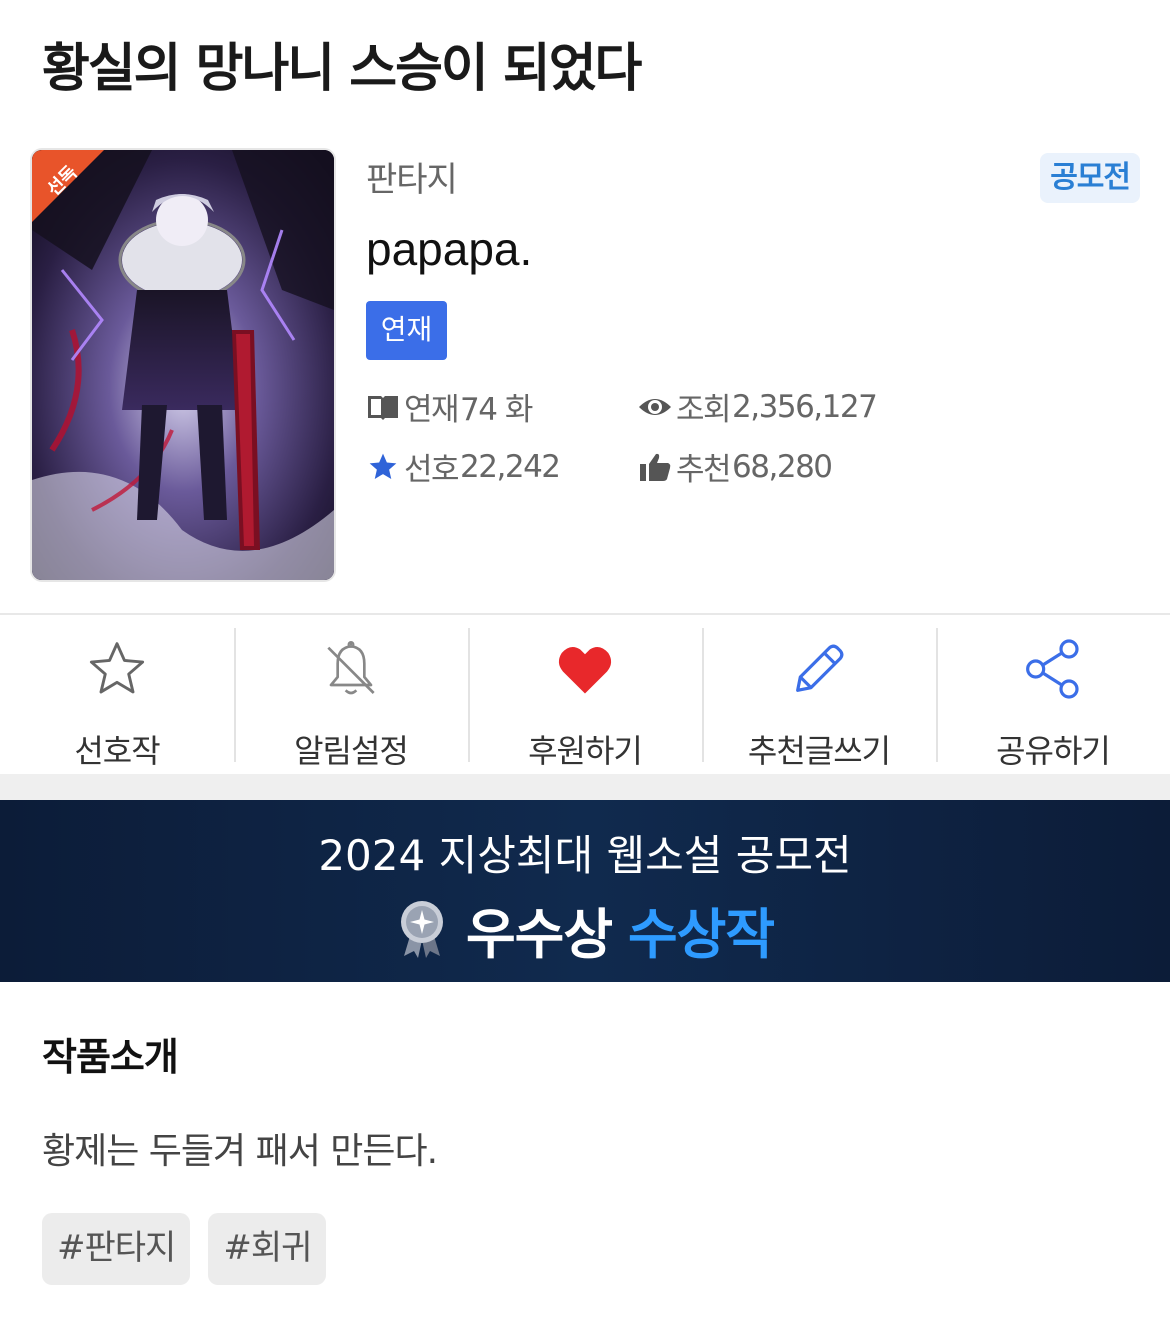 The image size is (1170, 1318). I want to click on genre-label: 판타지, so click(412, 176).